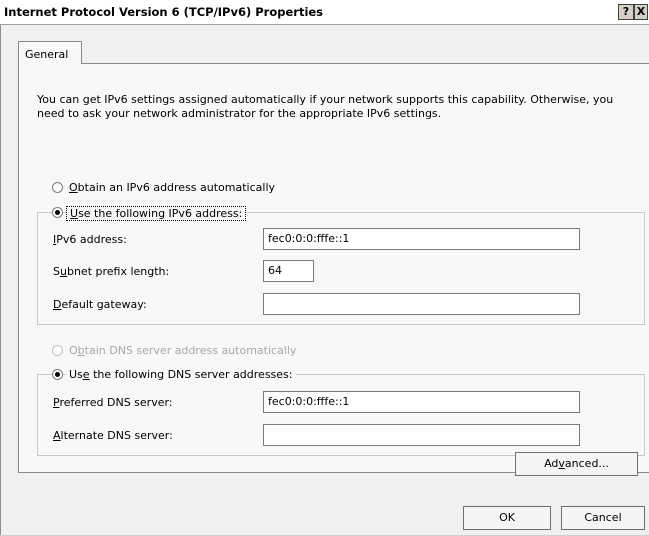 This screenshot has width=649, height=536. What do you see at coordinates (181, 374) in the screenshot?
I see `use-dns-servers-label: Use the following DNS server addresses:` at bounding box center [181, 374].